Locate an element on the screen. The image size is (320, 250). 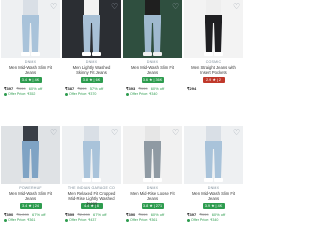
price-row: ₹390 ₹999 60% off is located at coordinates (152, 214).